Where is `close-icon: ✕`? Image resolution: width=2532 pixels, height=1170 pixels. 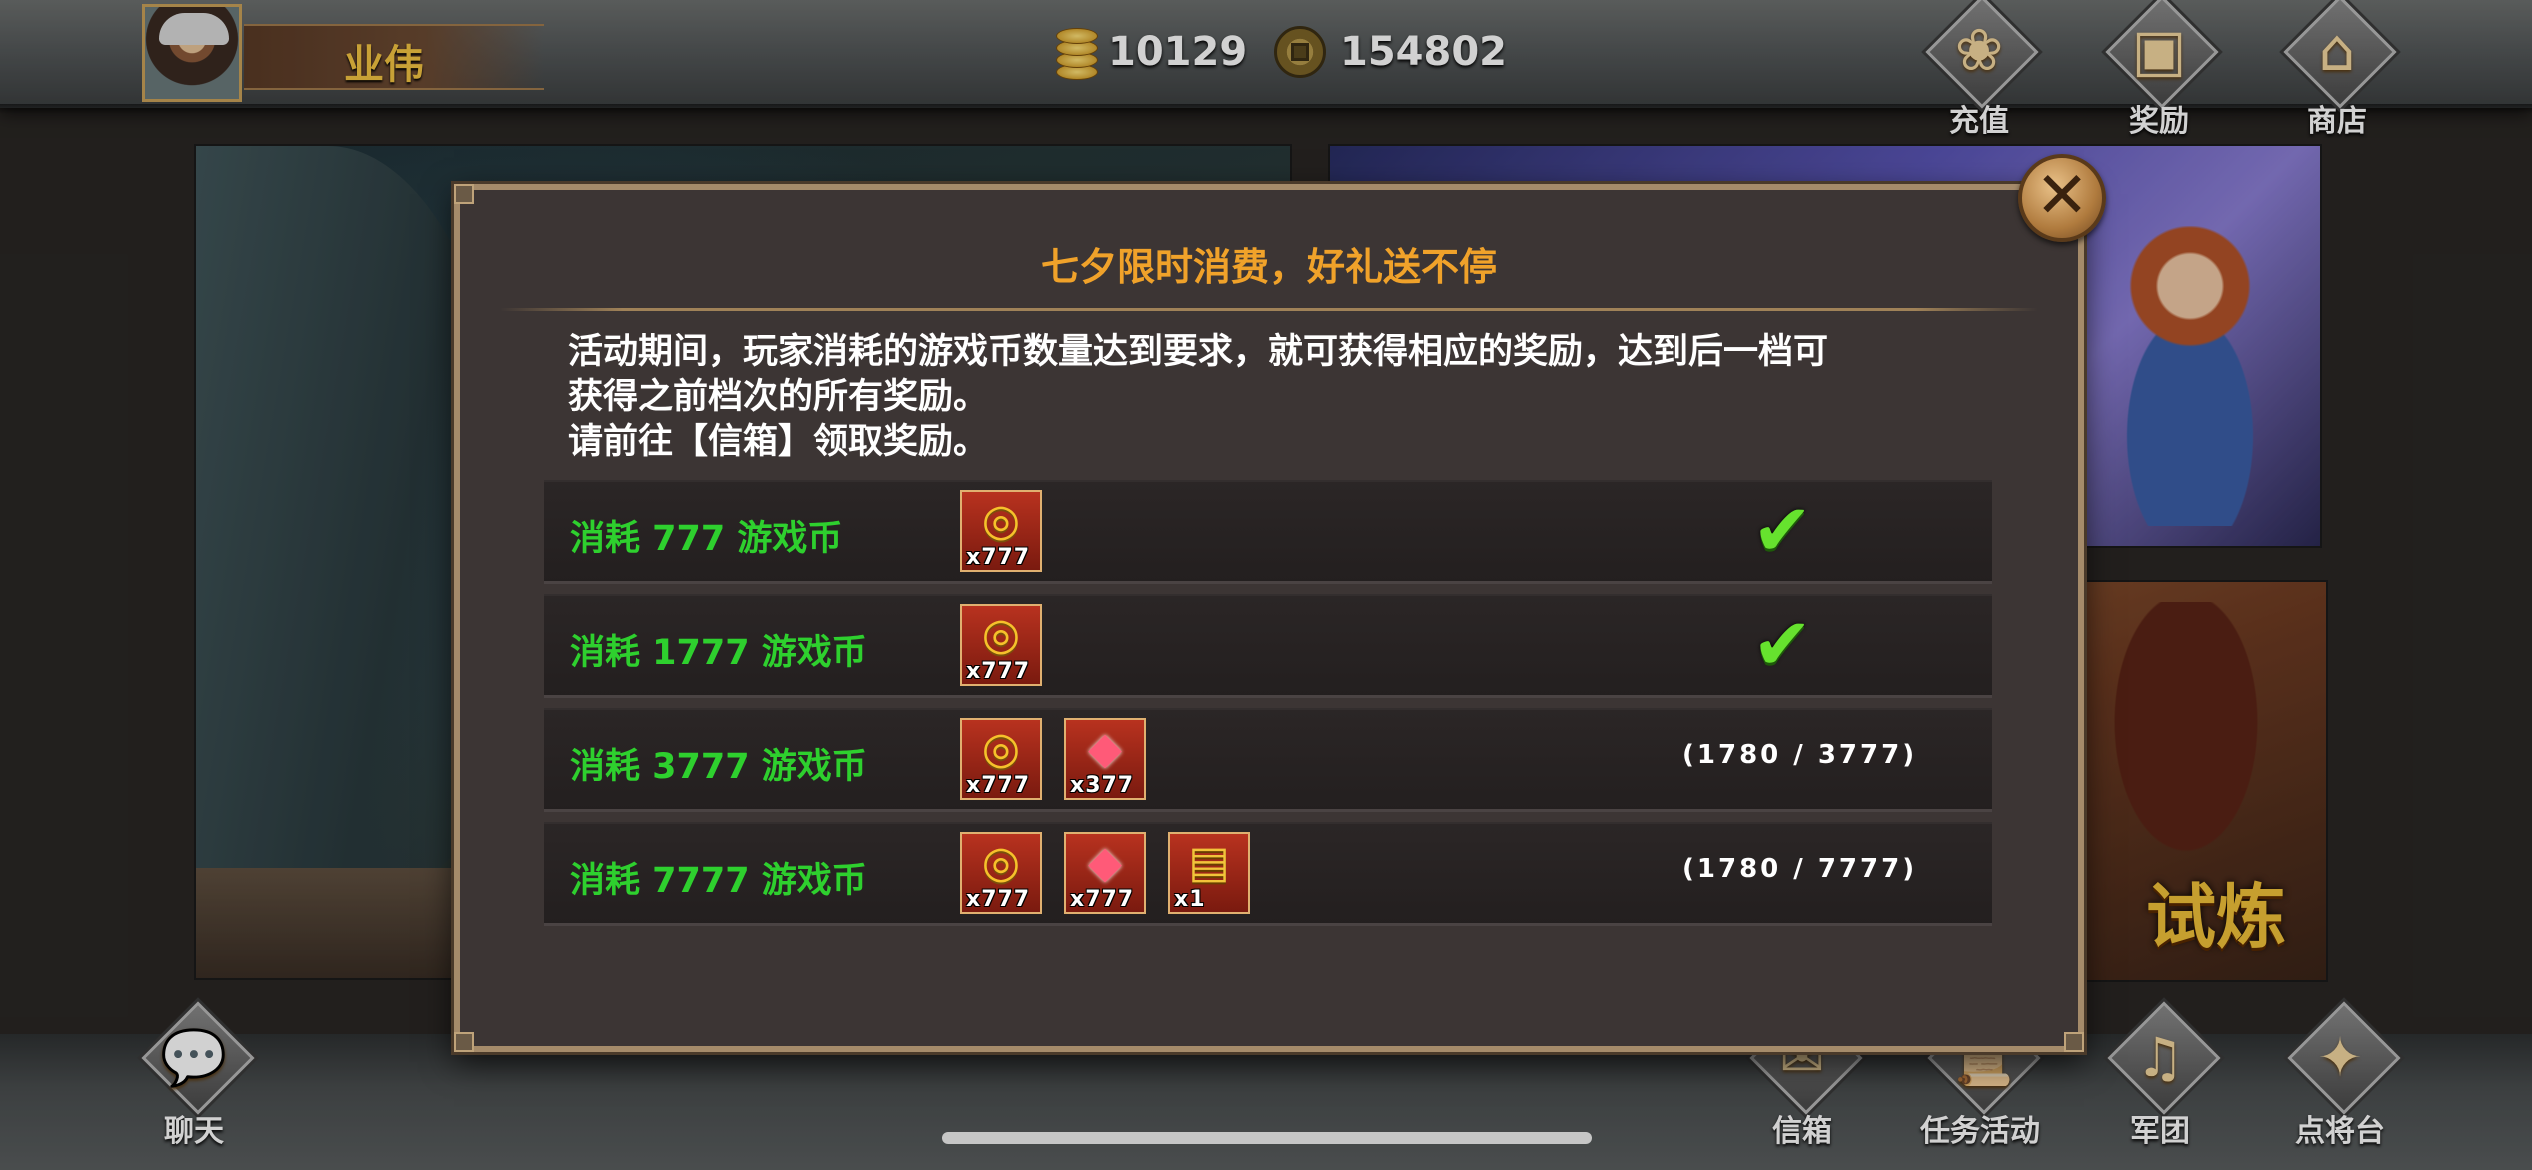 close-icon: ✕ is located at coordinates (2062, 196).